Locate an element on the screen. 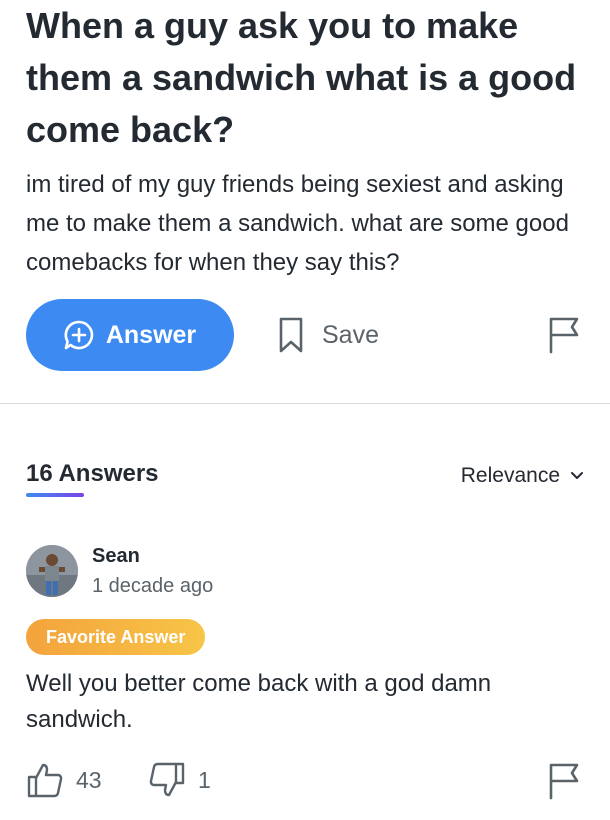 The image size is (610, 820). sort-dropdown: Relevance is located at coordinates (522, 476).